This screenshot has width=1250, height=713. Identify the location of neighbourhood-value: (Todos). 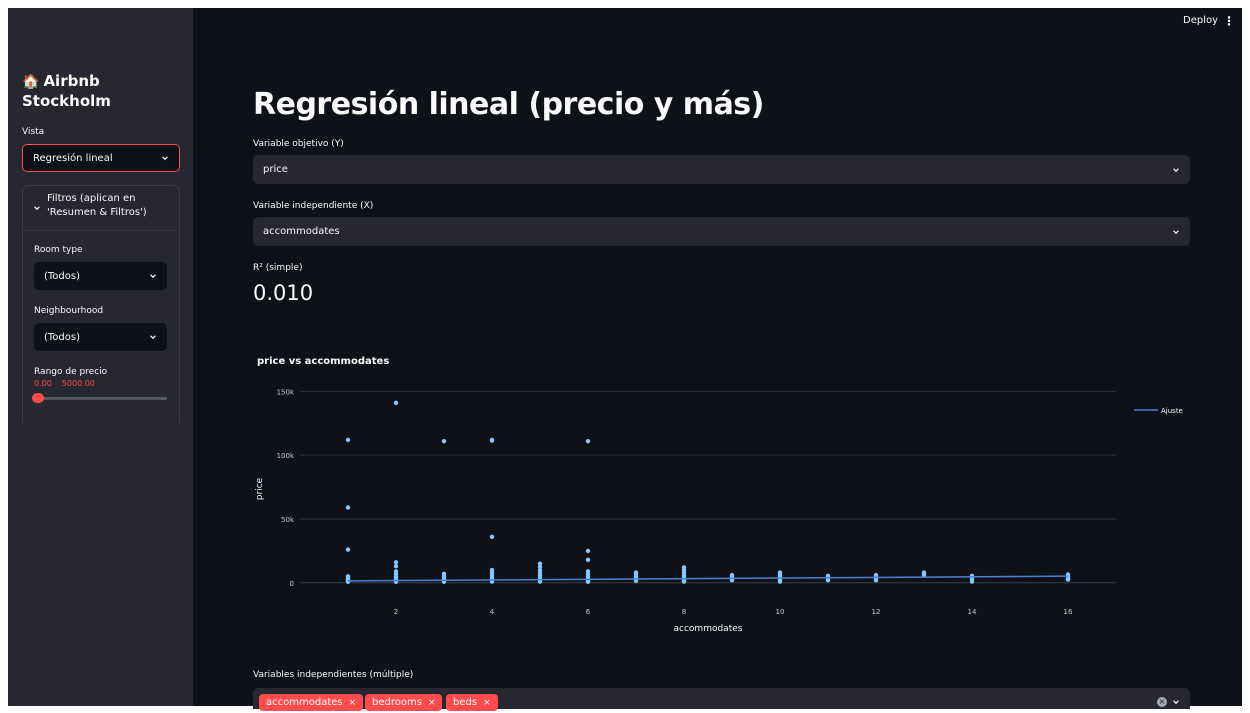
(62, 337).